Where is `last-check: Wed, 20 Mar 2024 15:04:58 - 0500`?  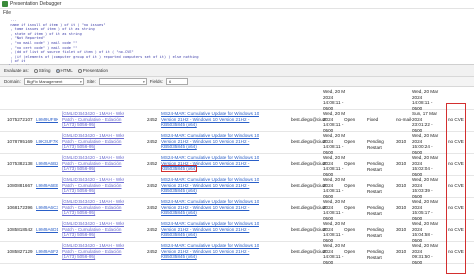 last-check: Wed, 20 Mar 2024 15:04:58 - 0500 is located at coordinates (425, 231).